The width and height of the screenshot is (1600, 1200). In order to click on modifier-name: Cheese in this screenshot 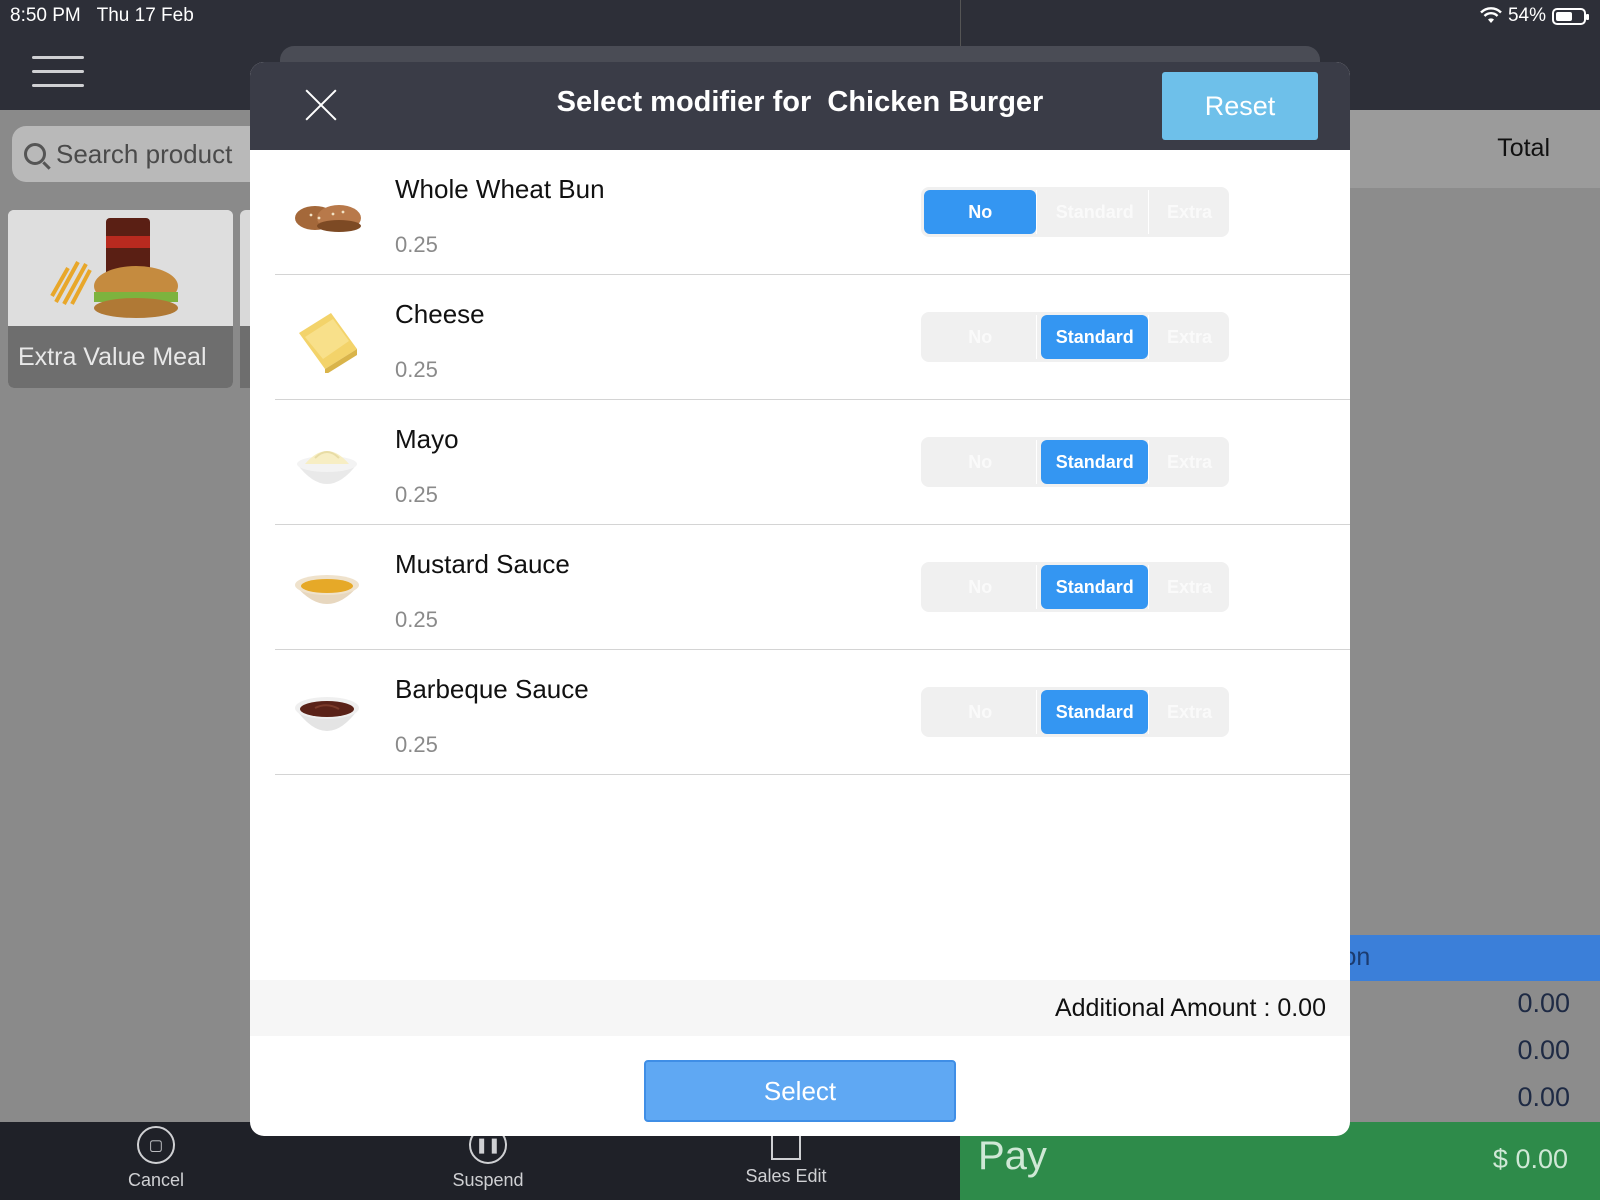, I will do `click(440, 314)`.